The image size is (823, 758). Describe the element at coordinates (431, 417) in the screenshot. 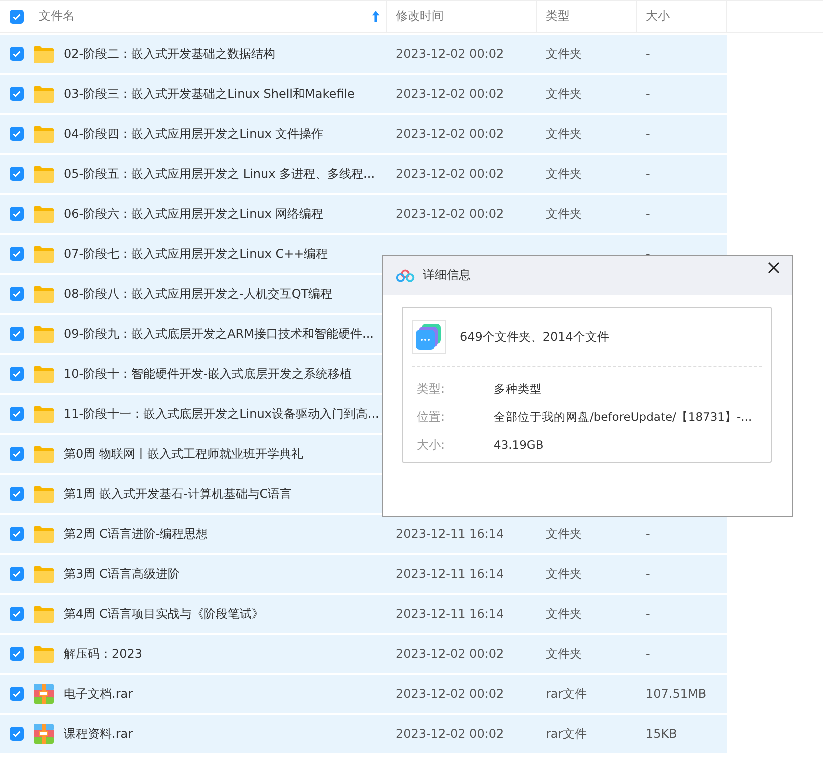

I see `field-label: 位置:` at that location.